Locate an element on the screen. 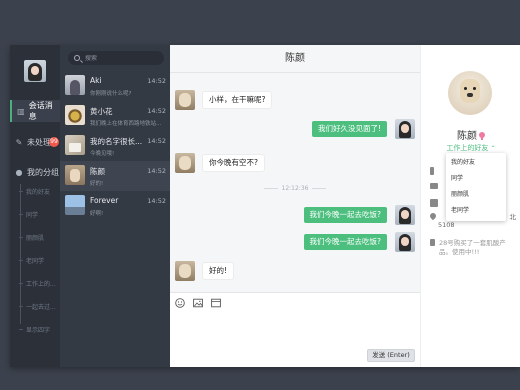  chat-title: 陈颜 is located at coordinates (295, 59).